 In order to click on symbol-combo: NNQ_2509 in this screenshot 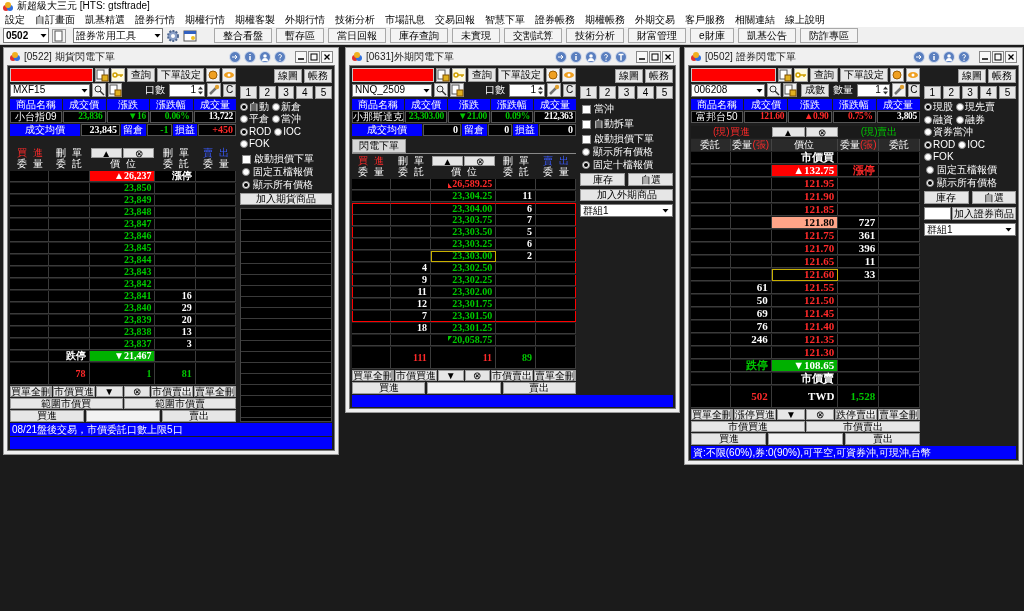, I will do `click(392, 90)`.